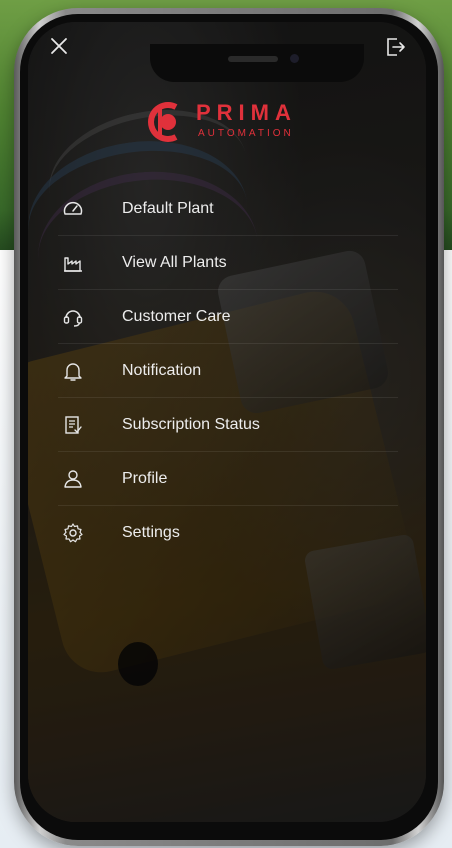  What do you see at coordinates (257, 63) in the screenshot?
I see `phone-notch` at bounding box center [257, 63].